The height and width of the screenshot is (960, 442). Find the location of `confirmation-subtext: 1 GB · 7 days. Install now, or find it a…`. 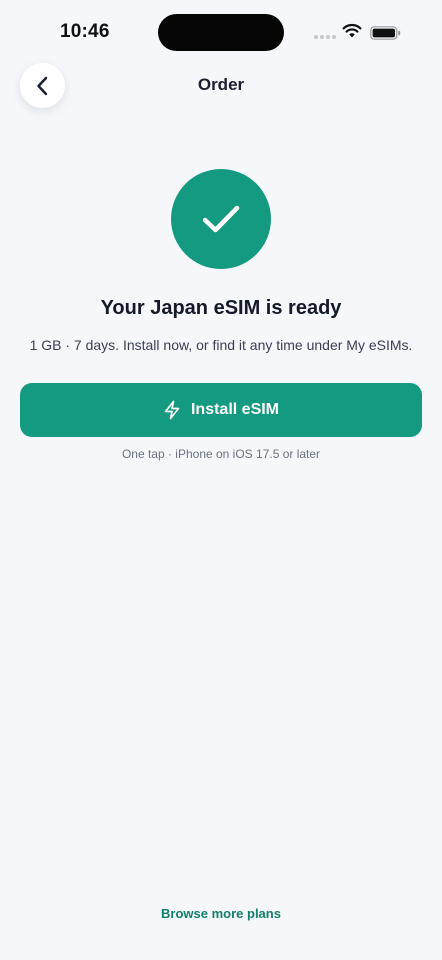

confirmation-subtext: 1 GB · 7 days. Install now, or find it a… is located at coordinates (221, 345).